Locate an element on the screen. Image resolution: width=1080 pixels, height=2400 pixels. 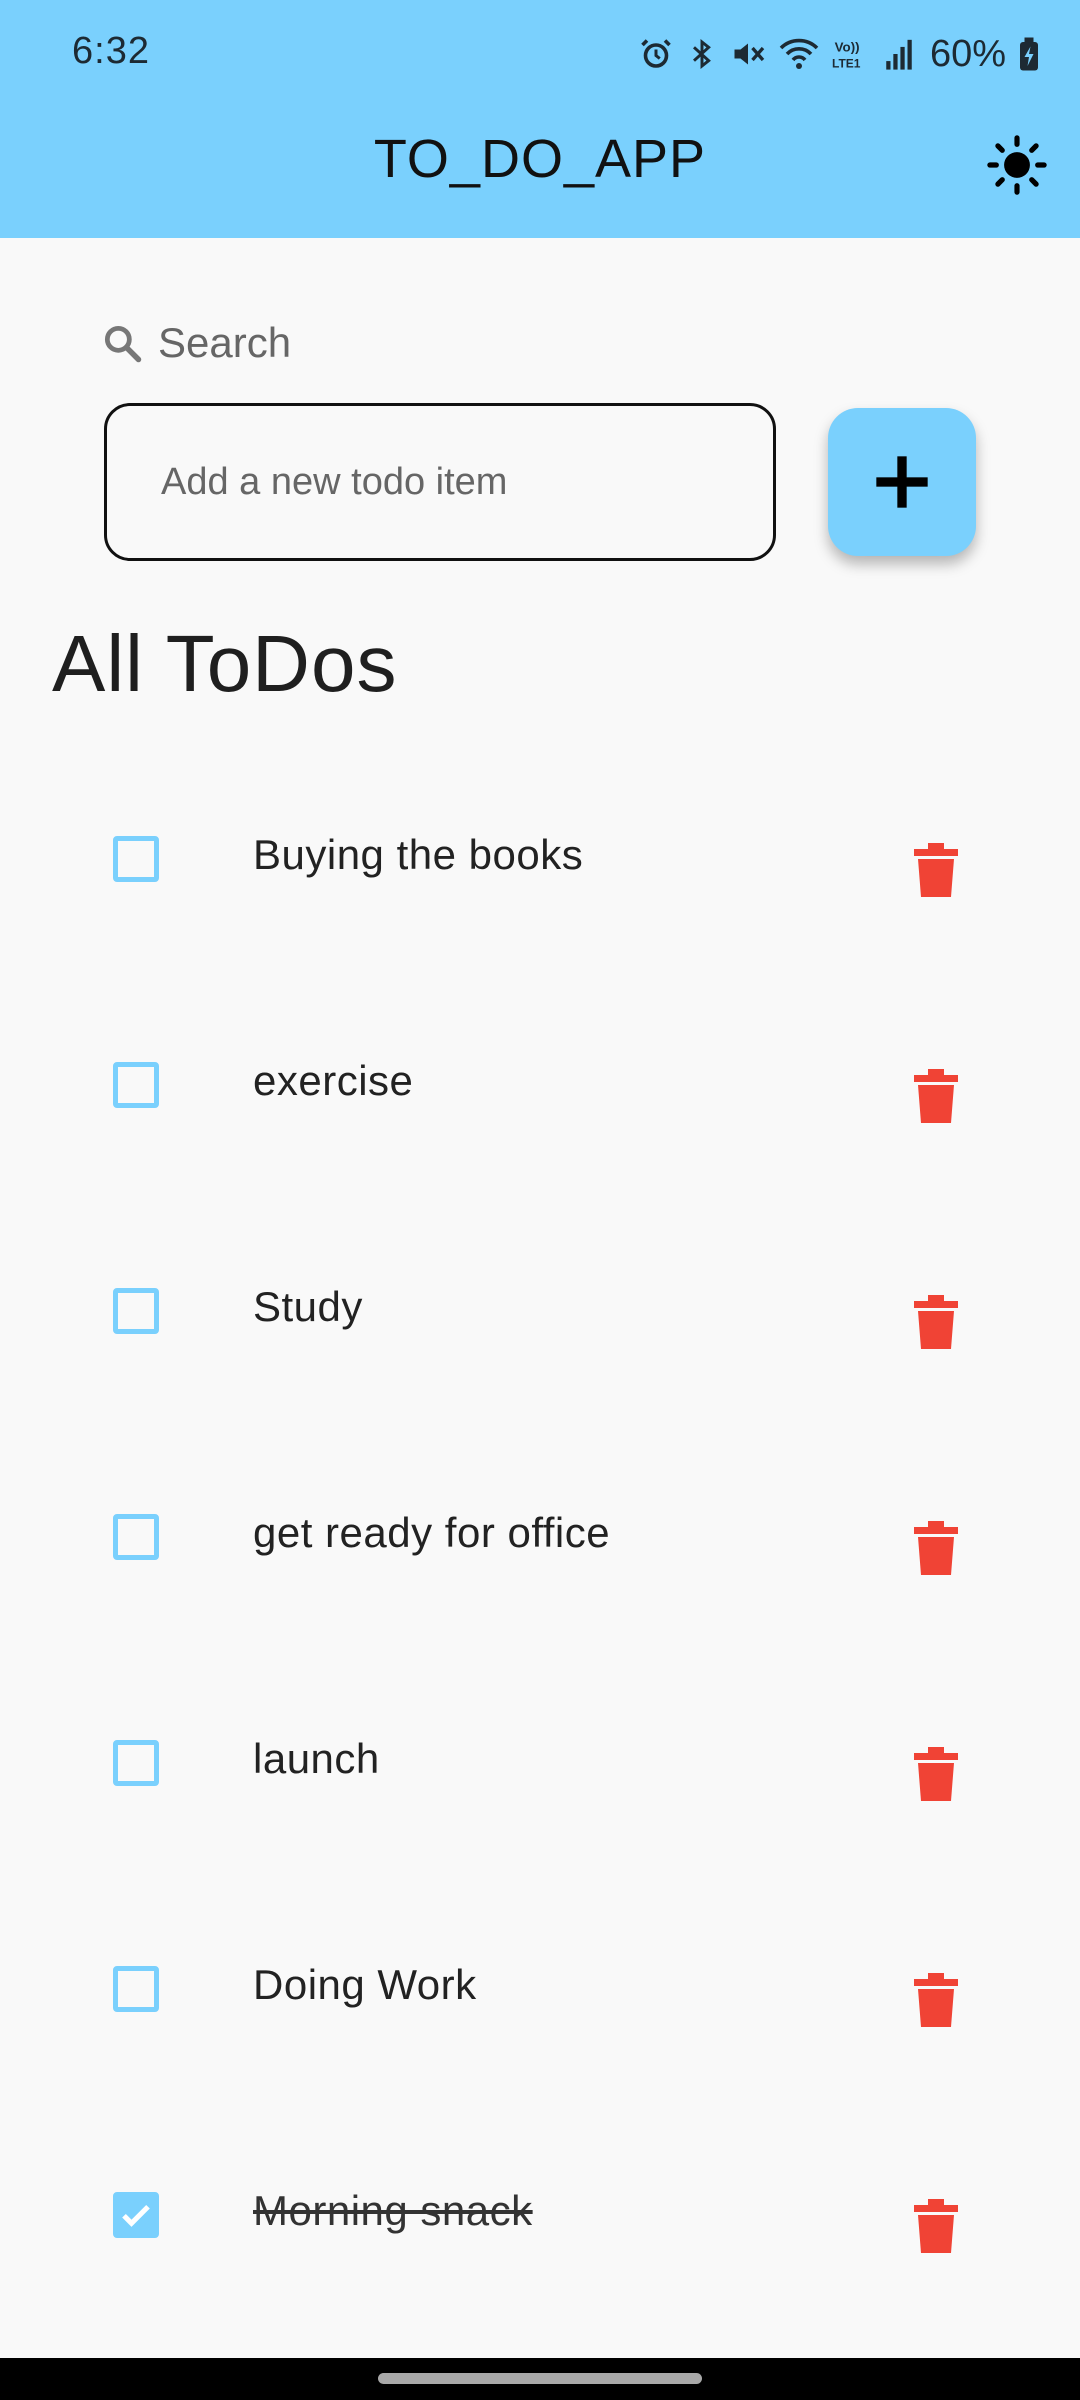
checkmark-icon is located at coordinates (136, 2215).